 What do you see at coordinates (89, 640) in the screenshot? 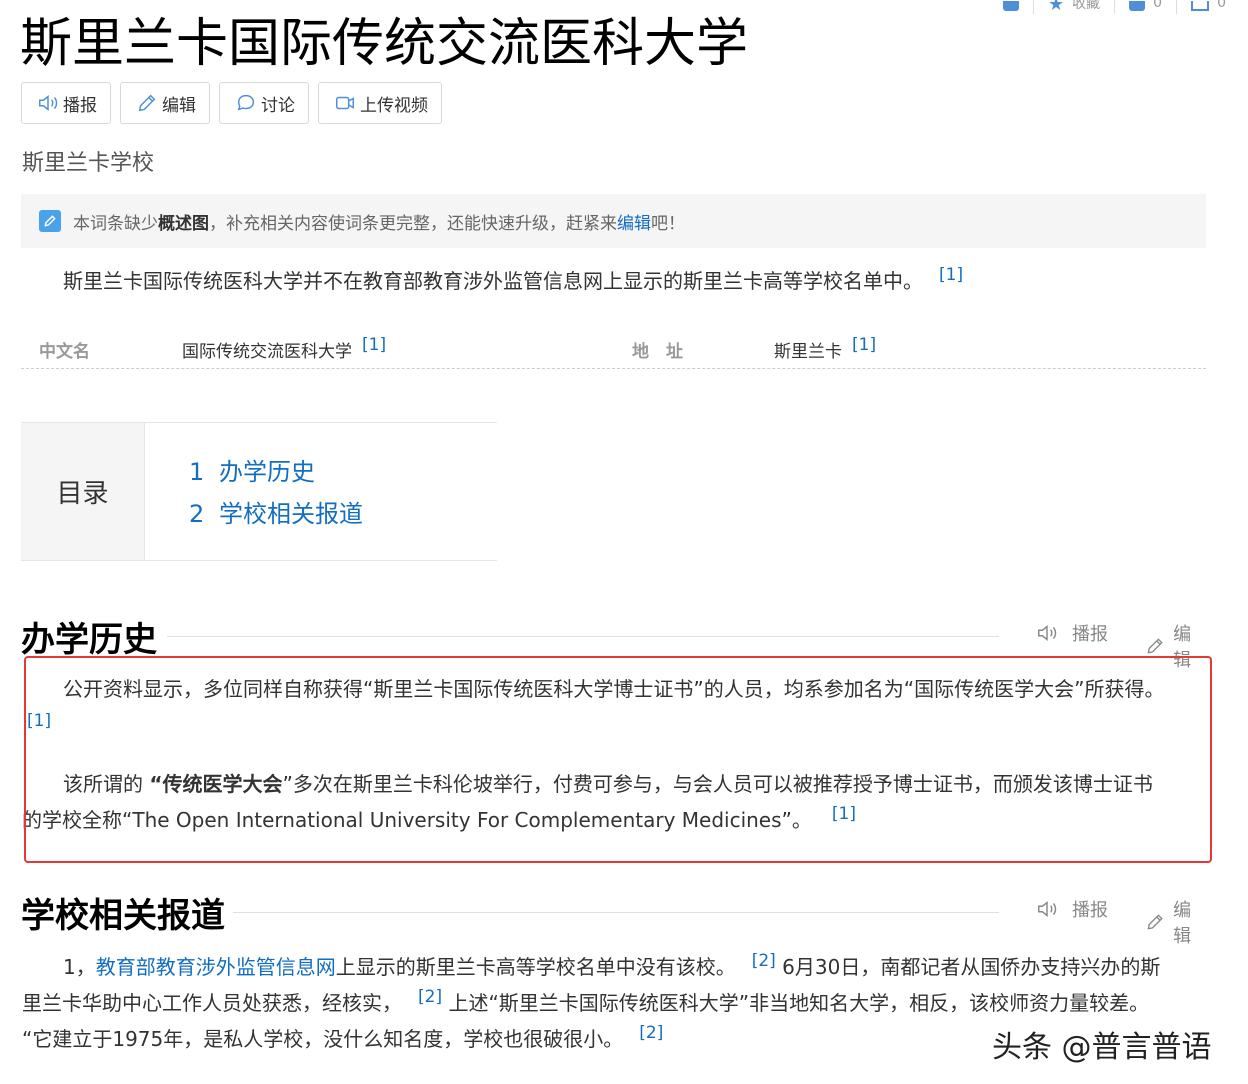
I see `section-heading: 办学历史` at bounding box center [89, 640].